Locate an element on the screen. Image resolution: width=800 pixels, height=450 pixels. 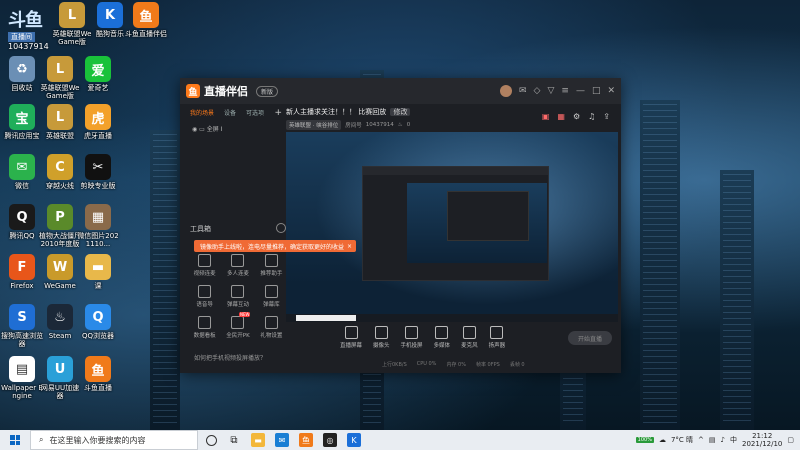
input-language: 中 is located at coordinates (733, 440).